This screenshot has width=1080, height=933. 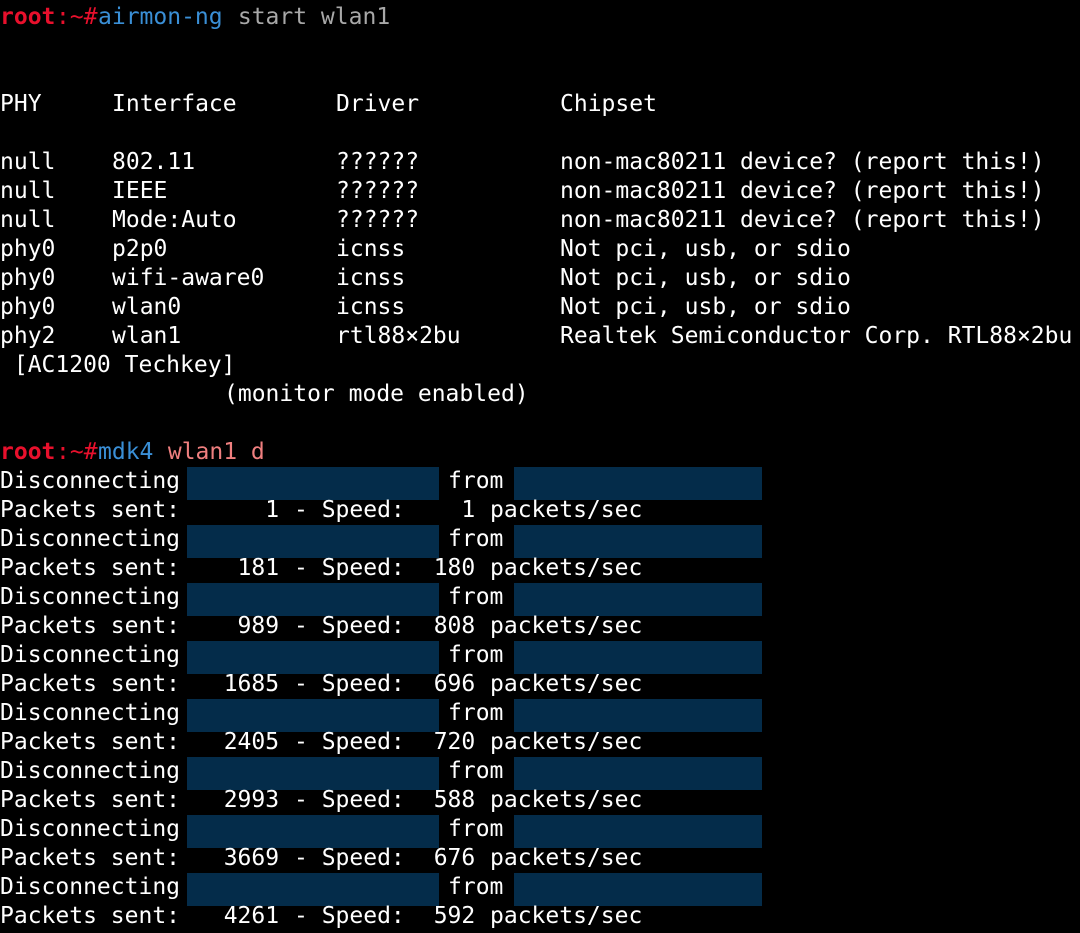 I want to click on cell-interface: wifi-aware0, so click(x=188, y=278).